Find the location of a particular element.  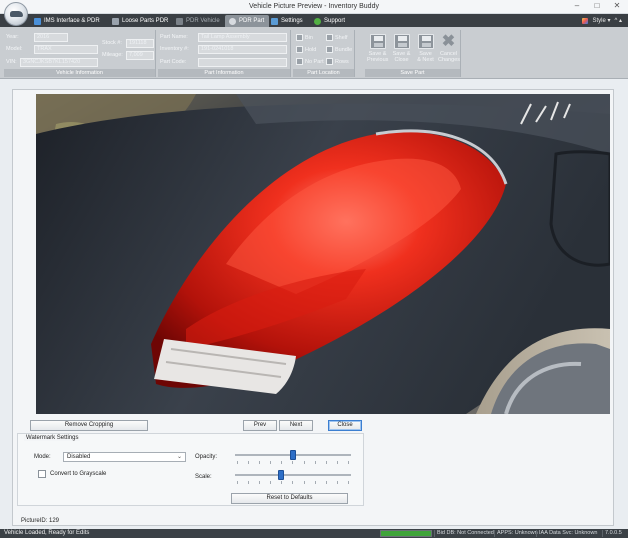

button-label: Rows is located at coordinates (342, 61).